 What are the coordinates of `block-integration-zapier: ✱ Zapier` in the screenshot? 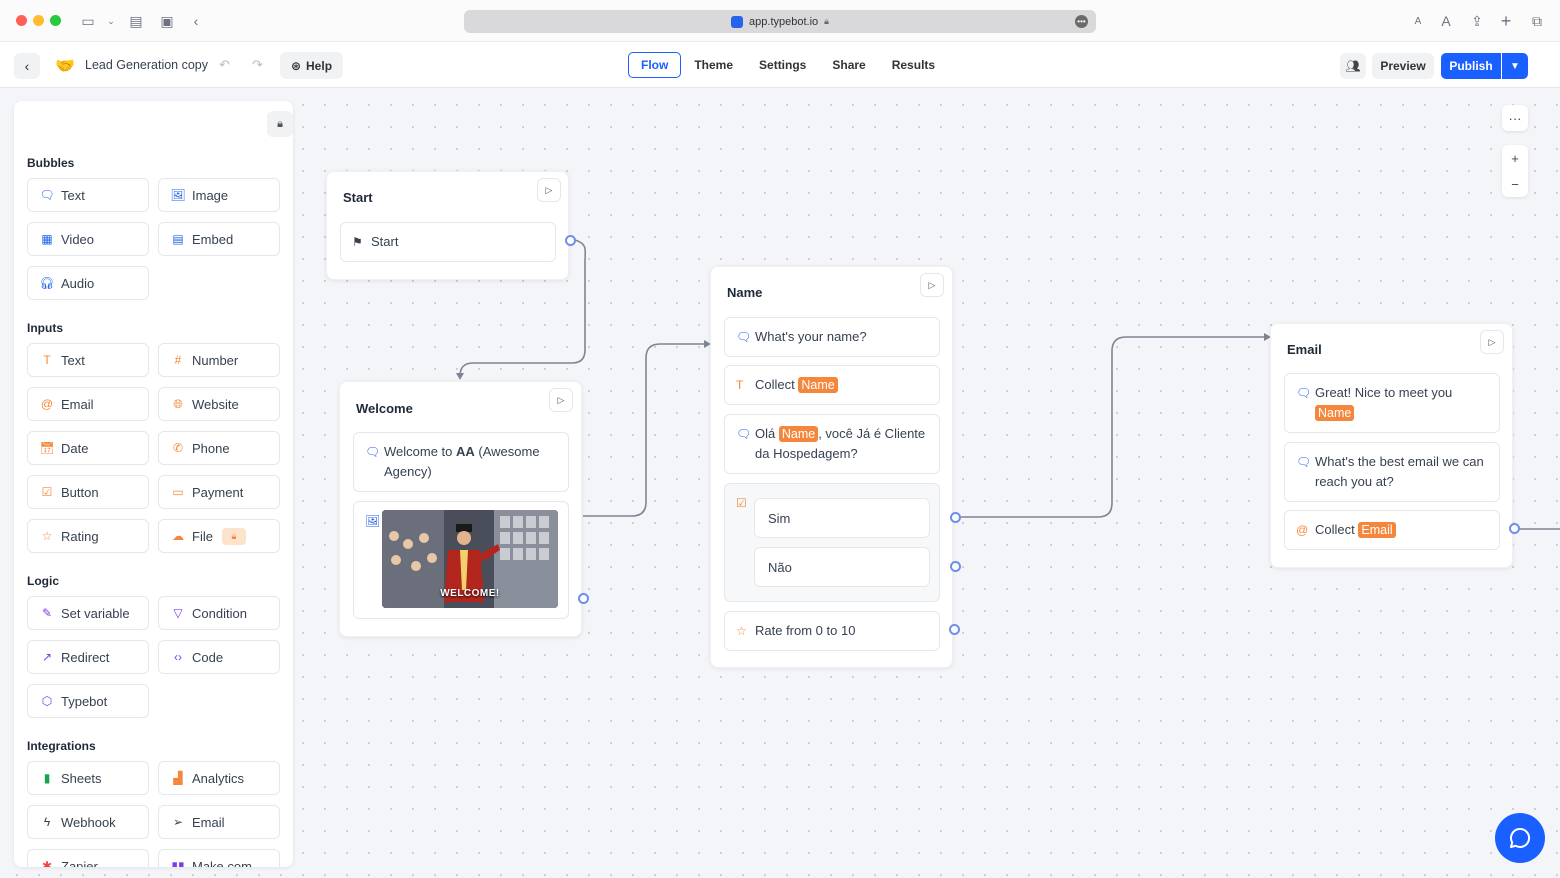 It's located at (88, 858).